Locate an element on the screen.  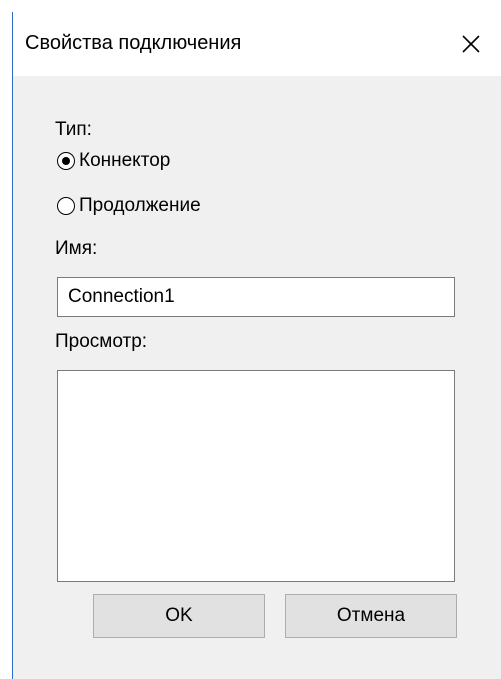
radio-continuation-label: Продолжение is located at coordinates (140, 206).